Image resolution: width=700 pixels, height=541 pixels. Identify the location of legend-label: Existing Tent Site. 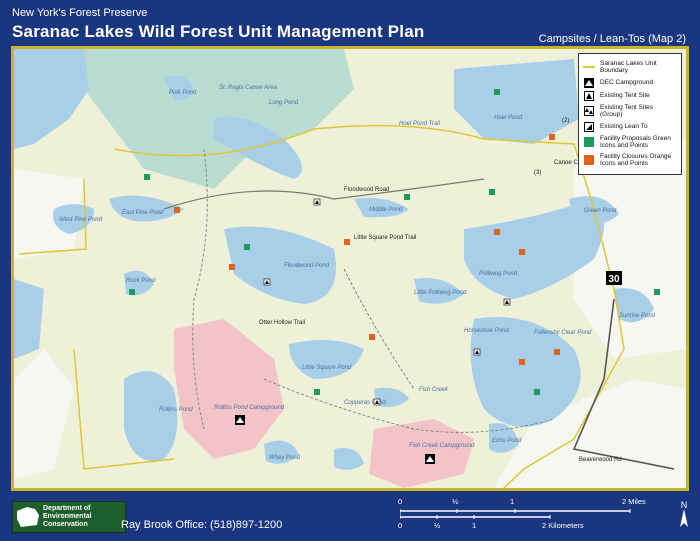
(625, 96).